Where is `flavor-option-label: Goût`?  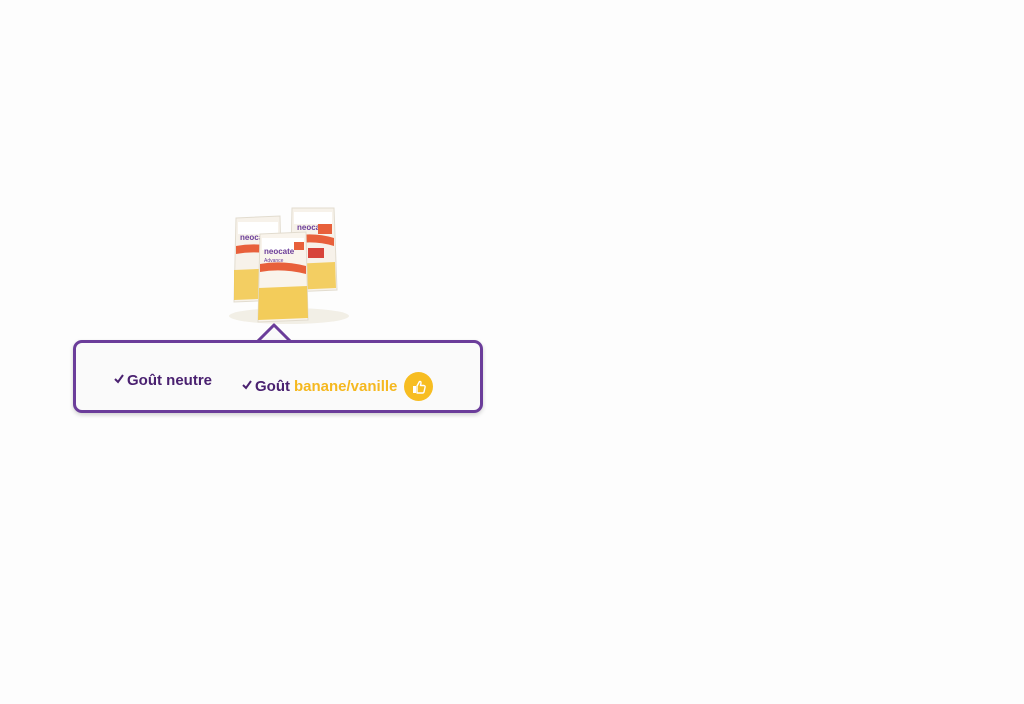
flavor-option-label: Goût is located at coordinates (272, 386).